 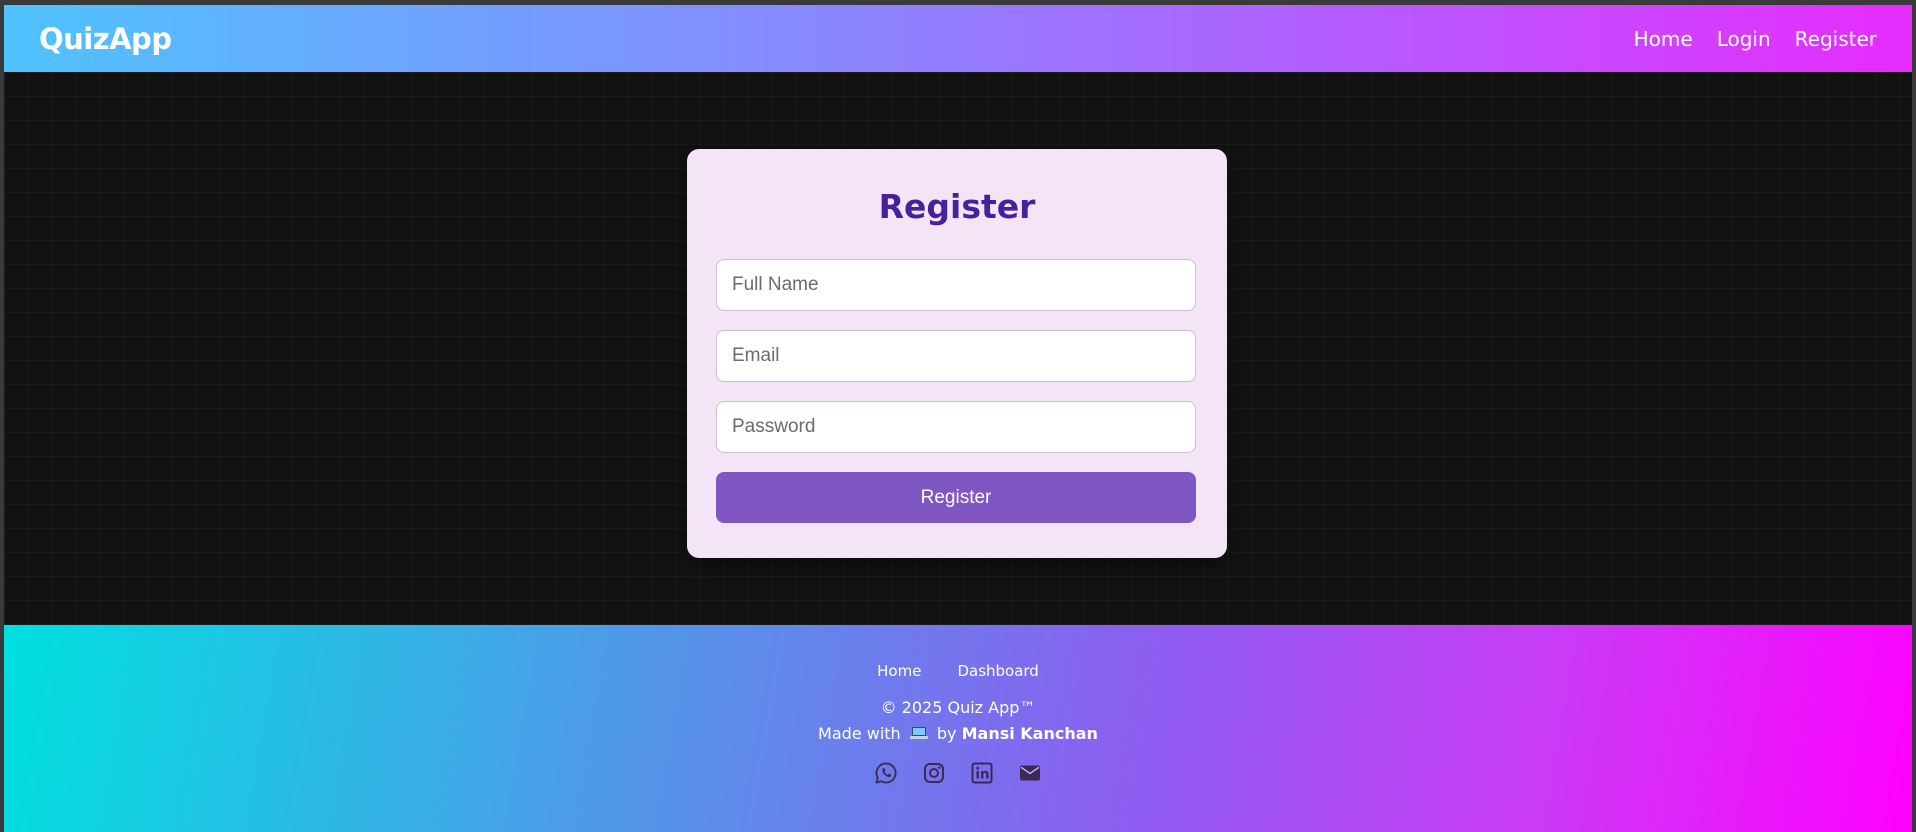 What do you see at coordinates (886, 773) in the screenshot?
I see `whatsapp-icon` at bounding box center [886, 773].